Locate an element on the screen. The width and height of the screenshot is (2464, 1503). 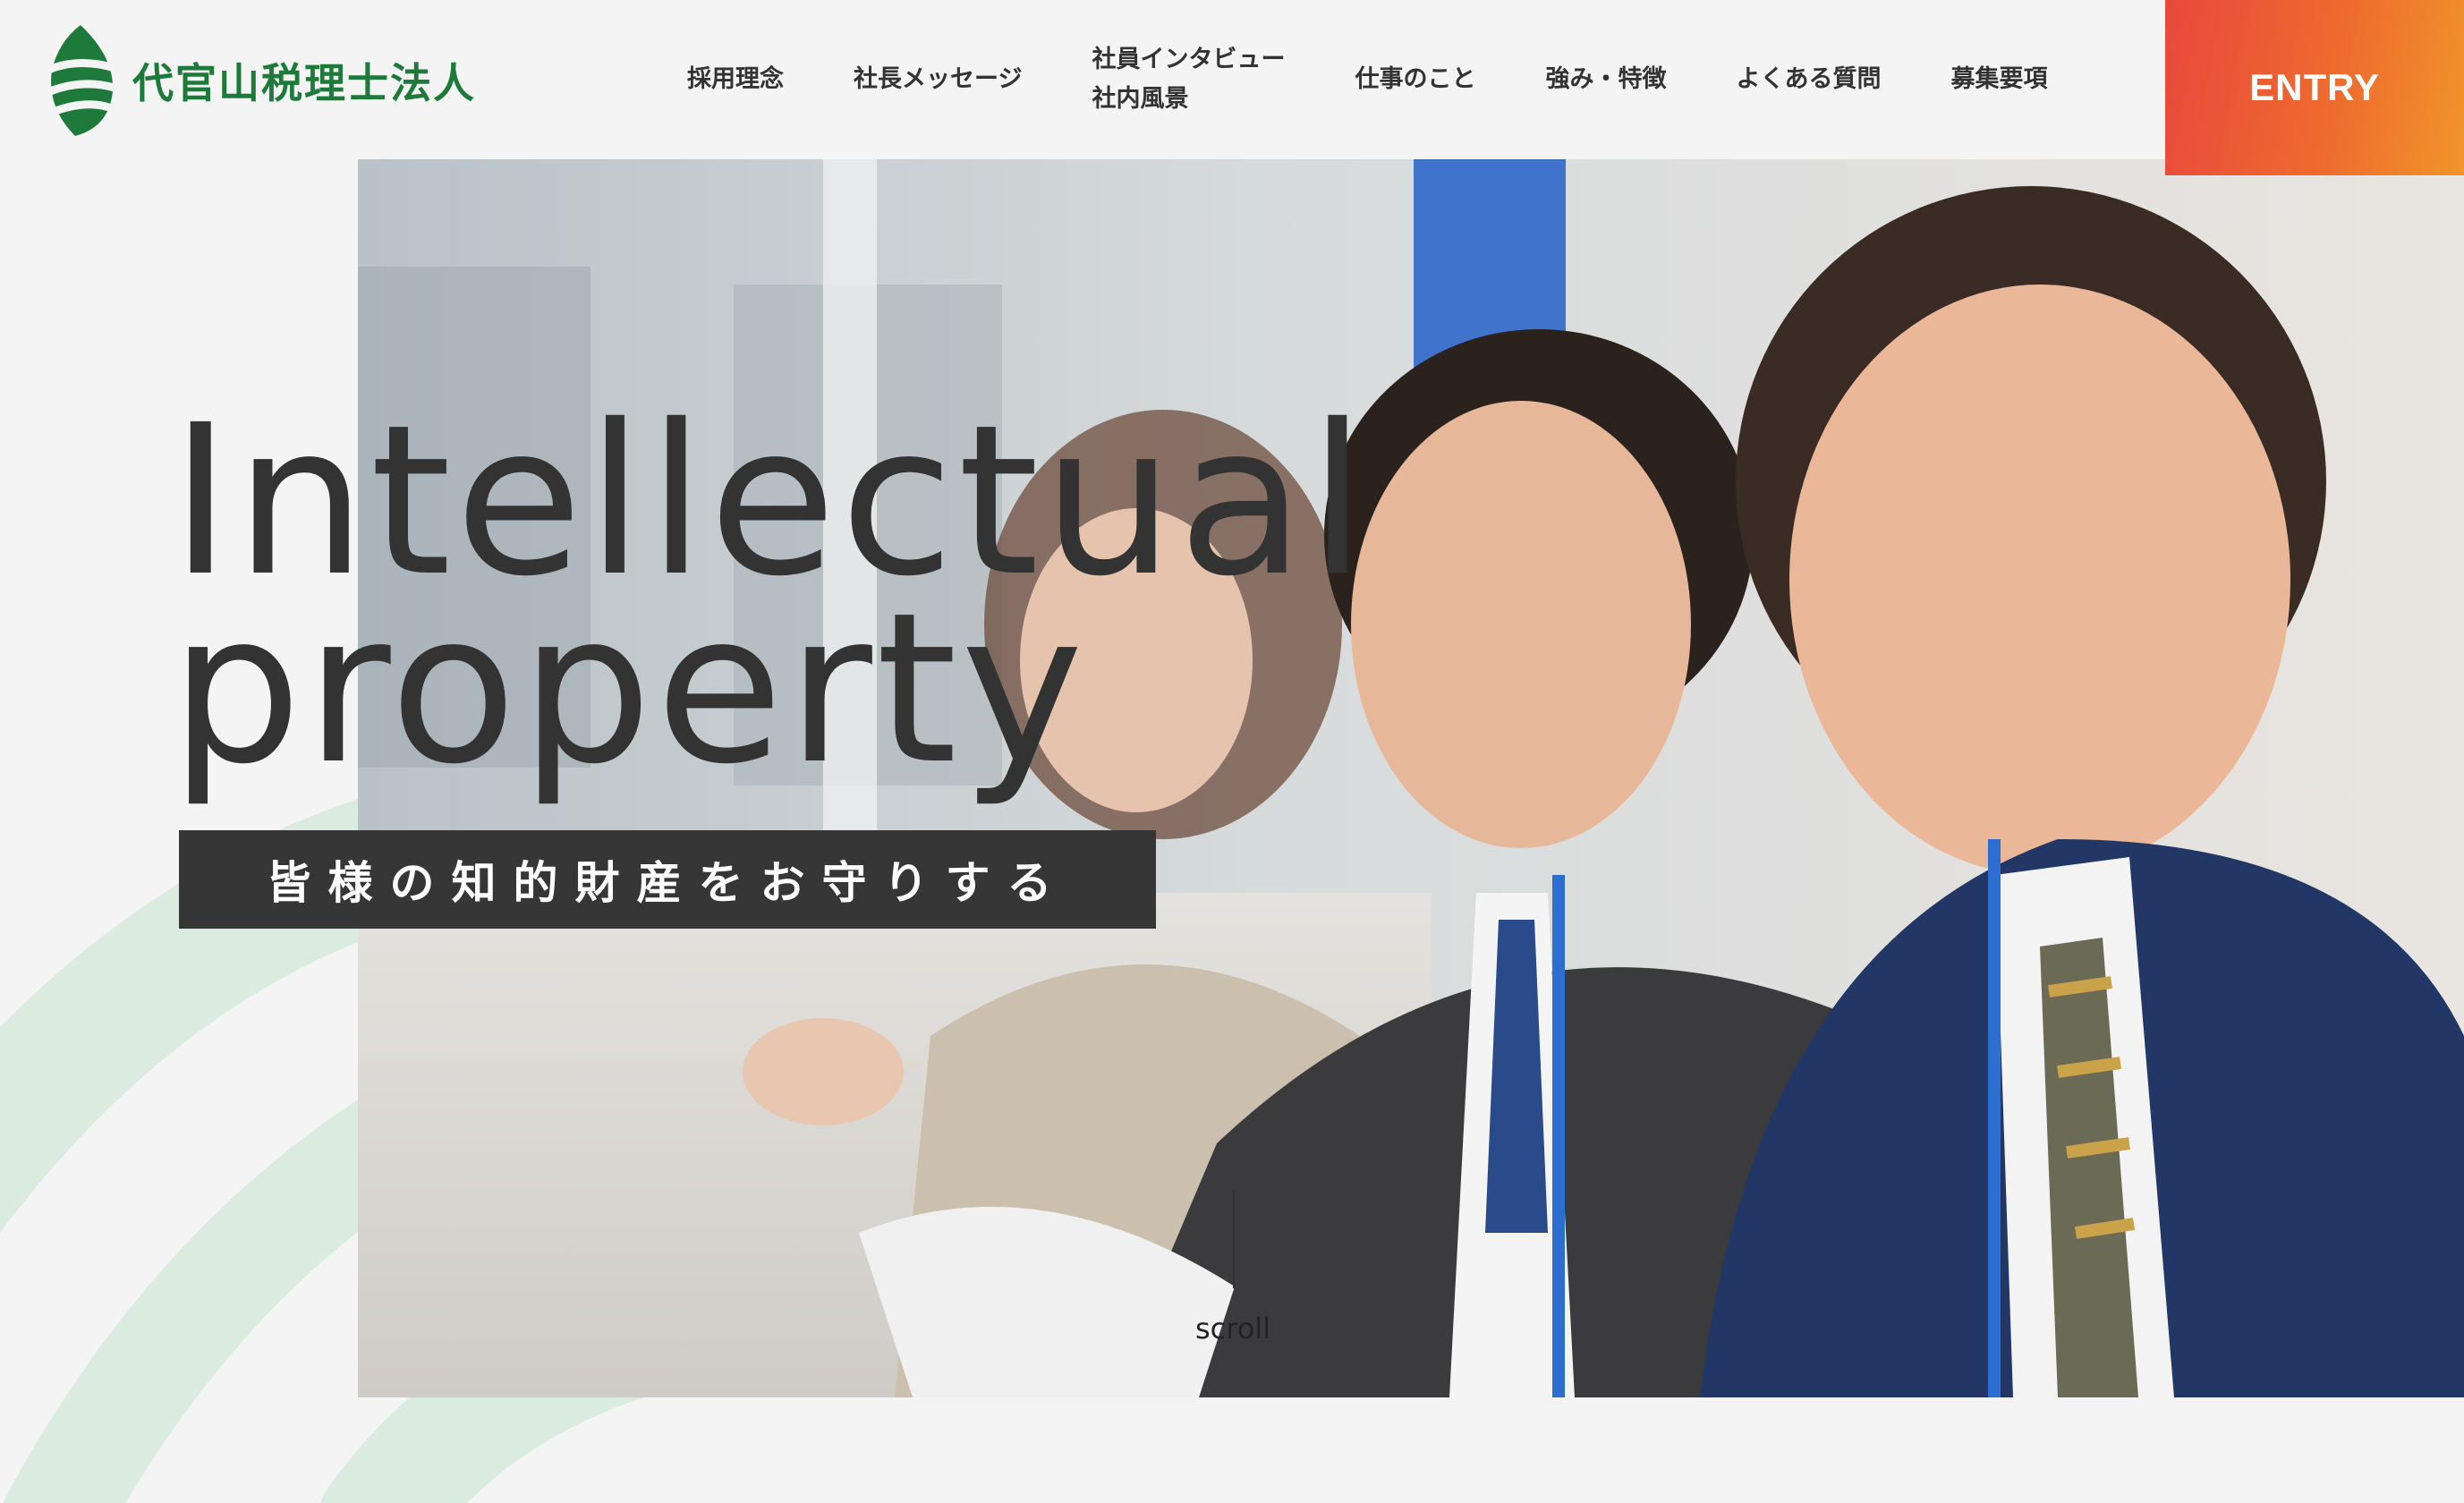
hero-subtitle: 皆様の知的財産をお守りする is located at coordinates (667, 880).